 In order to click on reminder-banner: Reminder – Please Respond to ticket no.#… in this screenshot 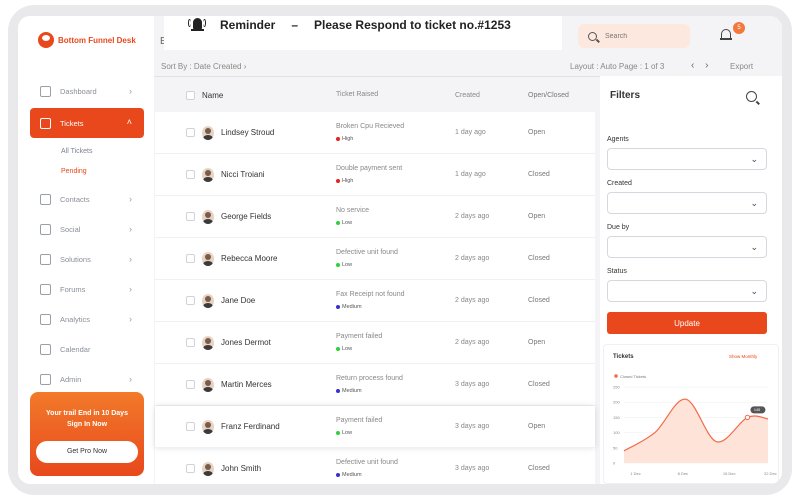, I will do `click(363, 33)`.